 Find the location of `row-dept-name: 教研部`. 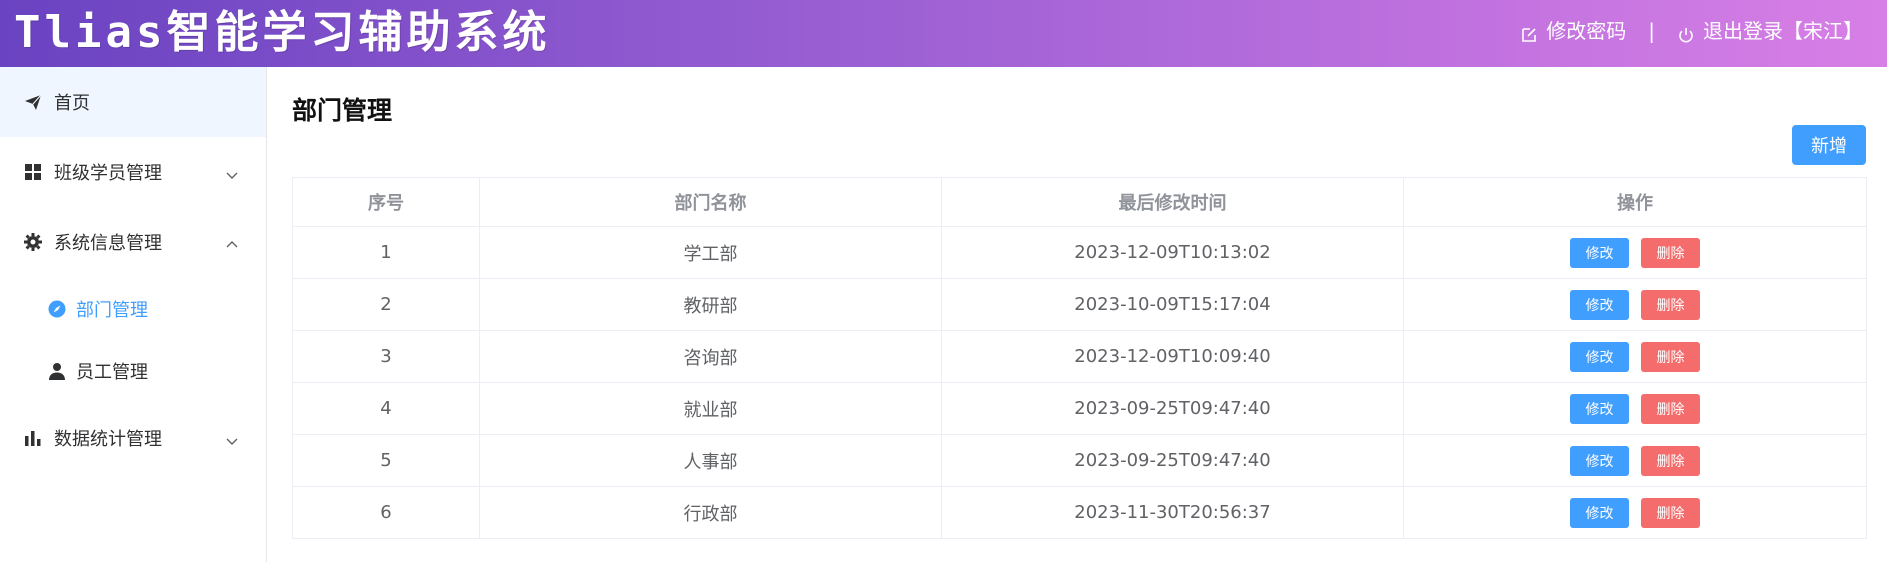

row-dept-name: 教研部 is located at coordinates (710, 304).